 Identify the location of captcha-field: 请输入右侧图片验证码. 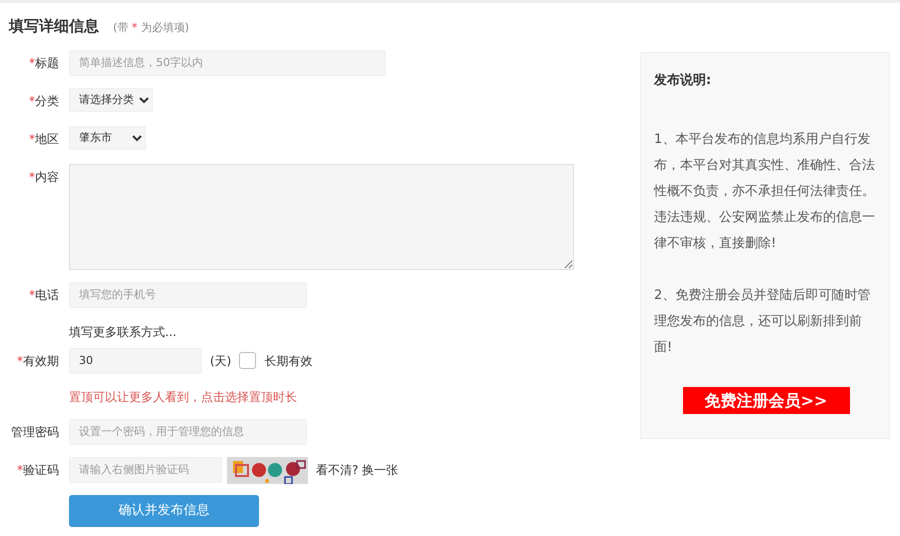
(145, 469).